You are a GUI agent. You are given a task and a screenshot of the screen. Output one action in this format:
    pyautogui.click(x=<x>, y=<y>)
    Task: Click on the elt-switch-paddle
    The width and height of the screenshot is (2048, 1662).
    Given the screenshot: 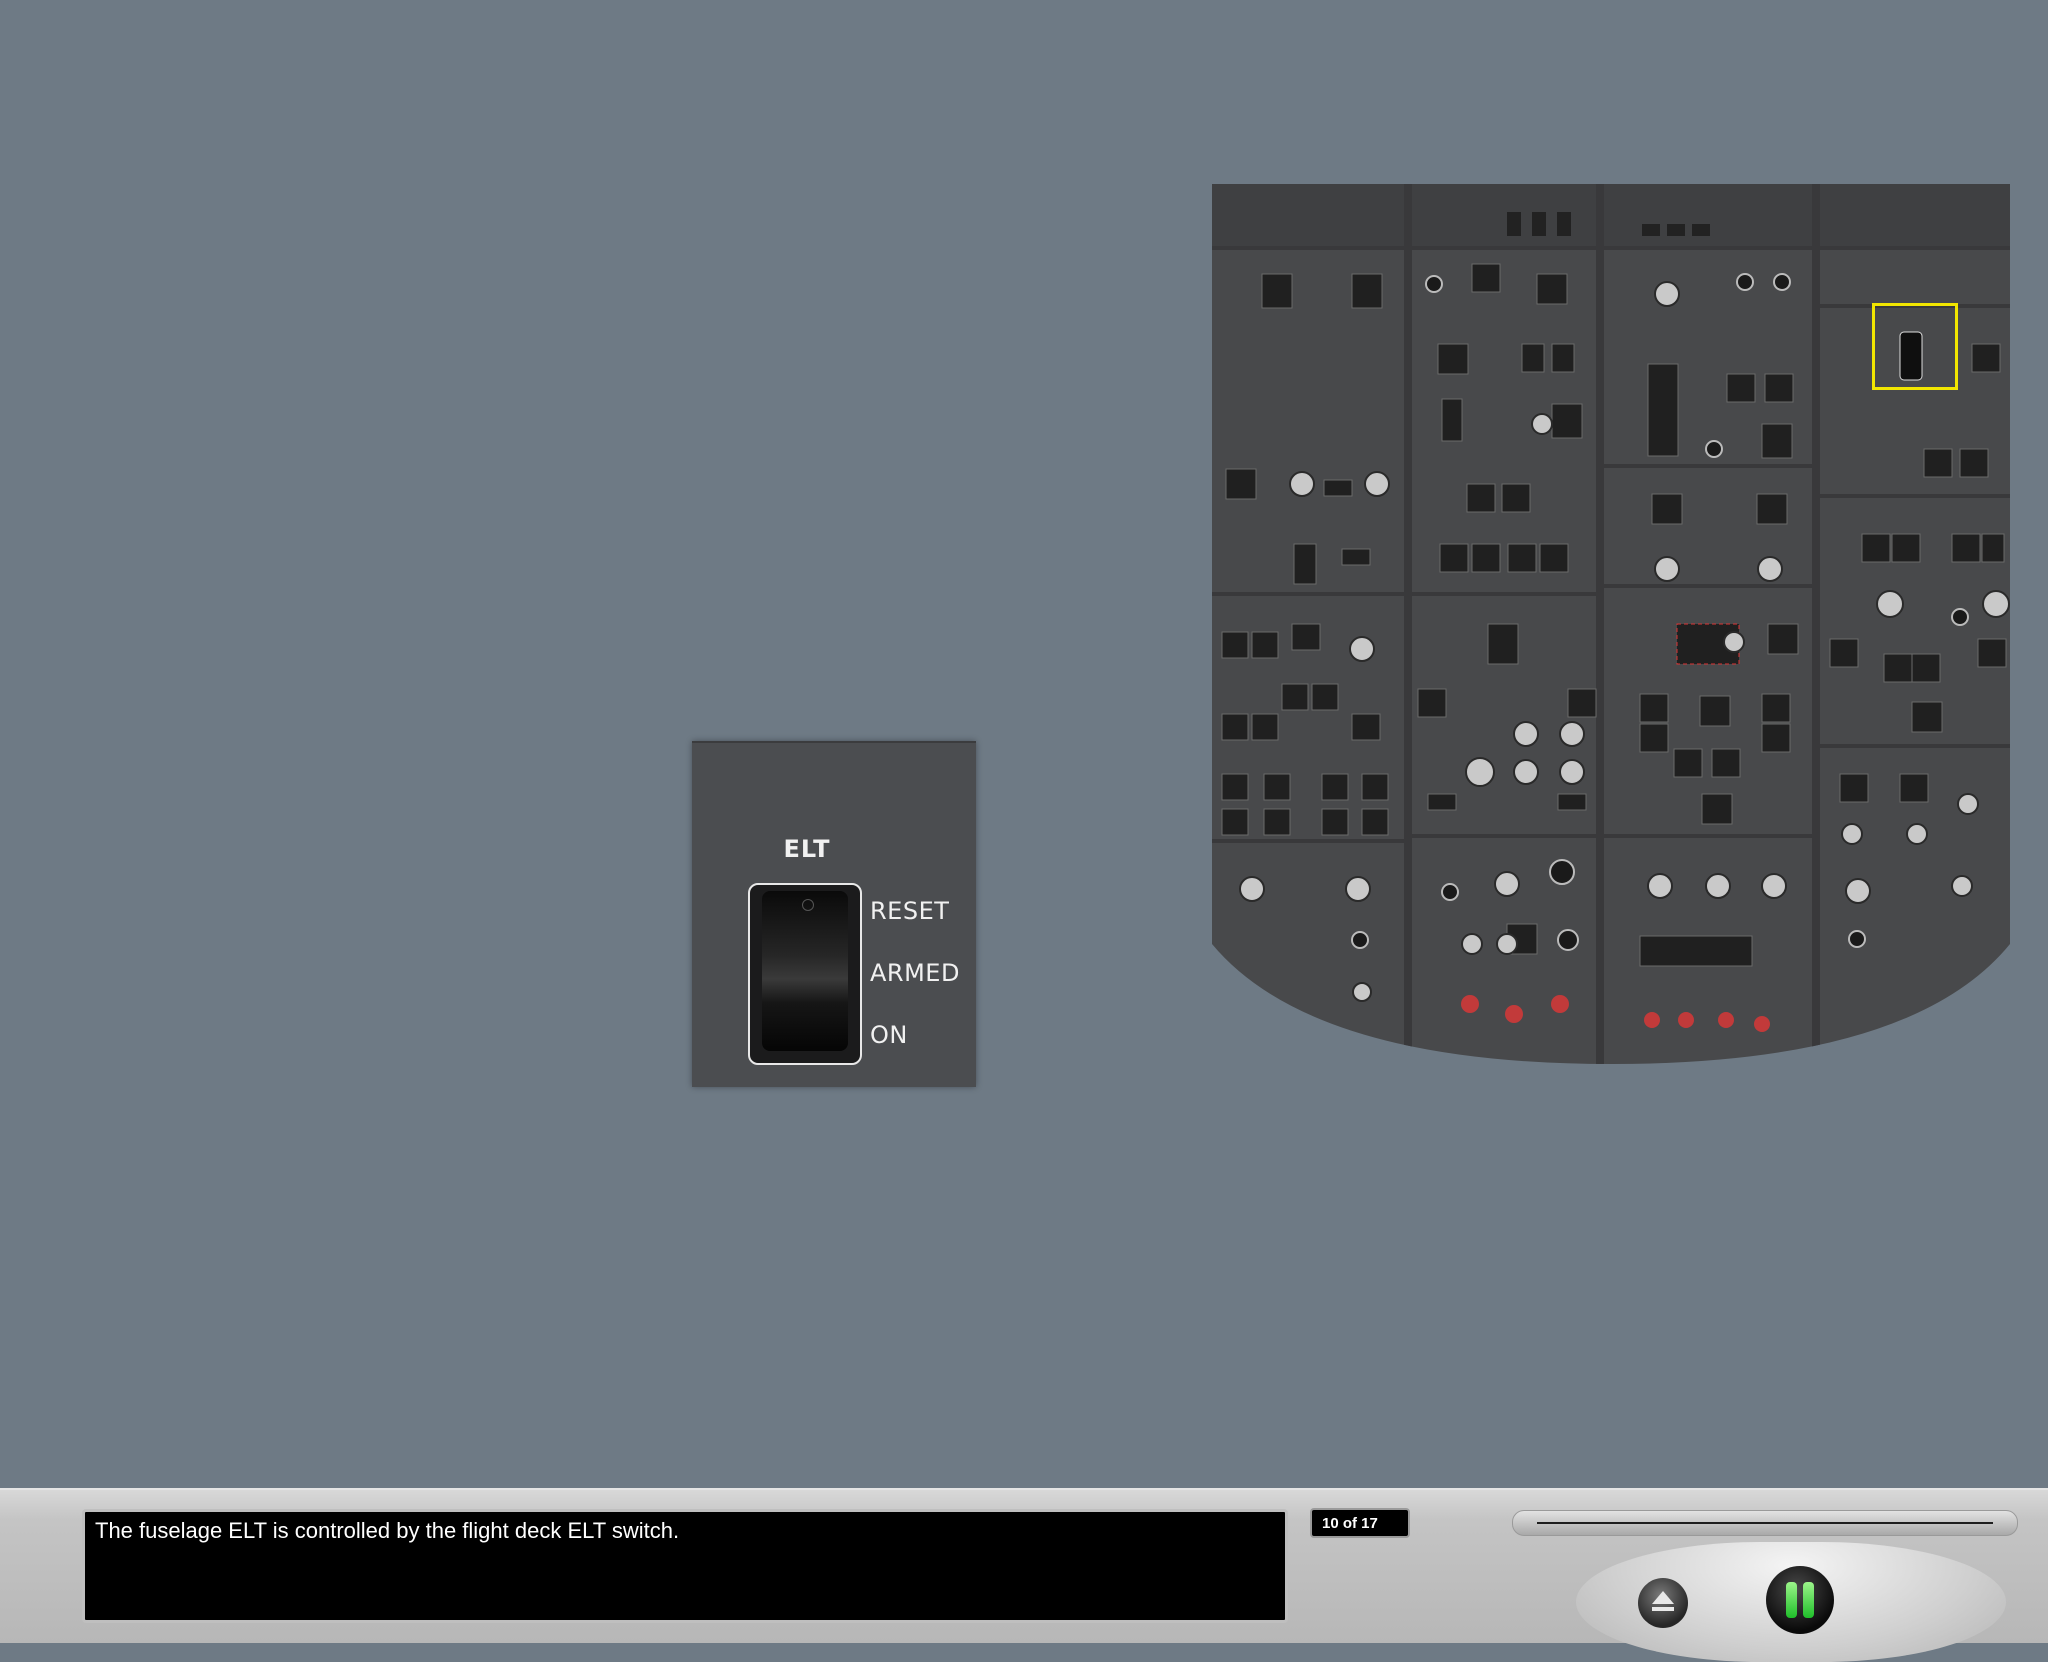 What is the action you would take?
    pyautogui.click(x=805, y=971)
    